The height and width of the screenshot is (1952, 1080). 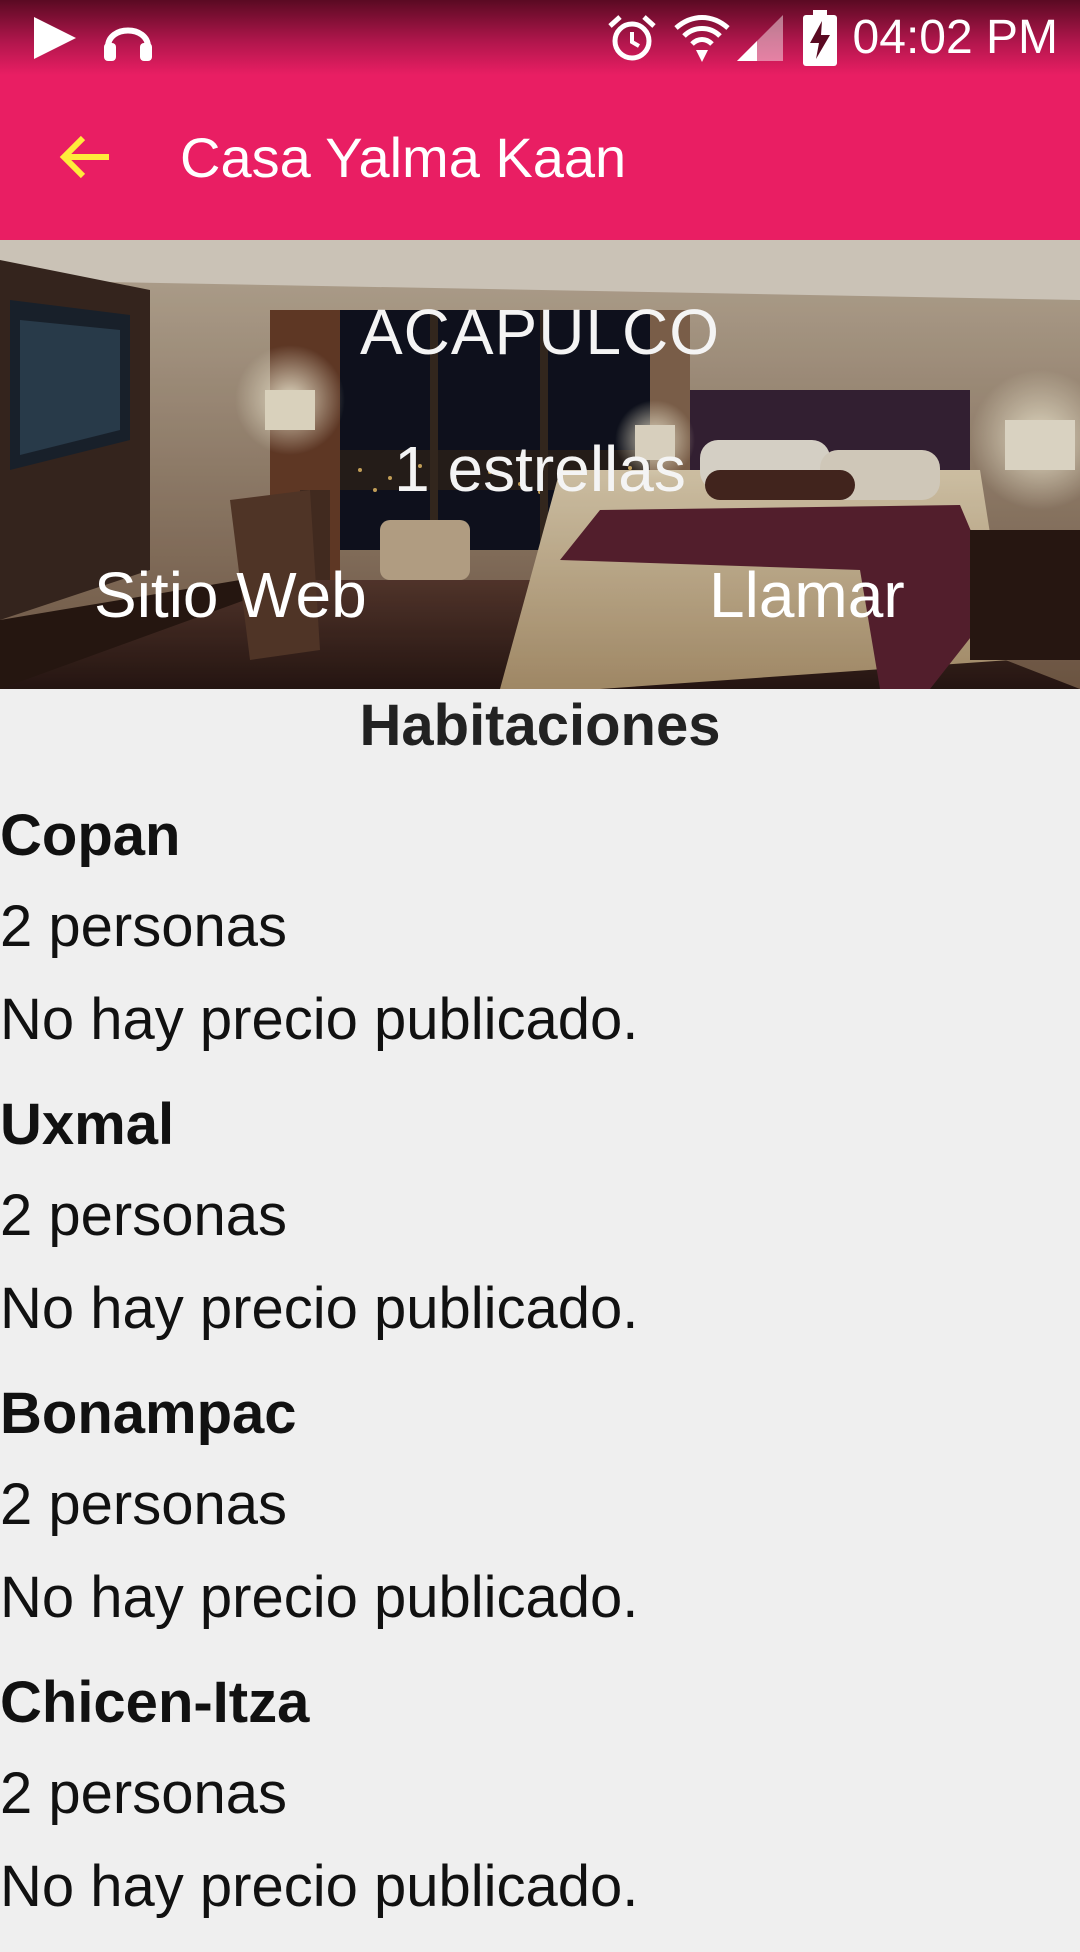 What do you see at coordinates (820, 37) in the screenshot?
I see `battery-charging-icon` at bounding box center [820, 37].